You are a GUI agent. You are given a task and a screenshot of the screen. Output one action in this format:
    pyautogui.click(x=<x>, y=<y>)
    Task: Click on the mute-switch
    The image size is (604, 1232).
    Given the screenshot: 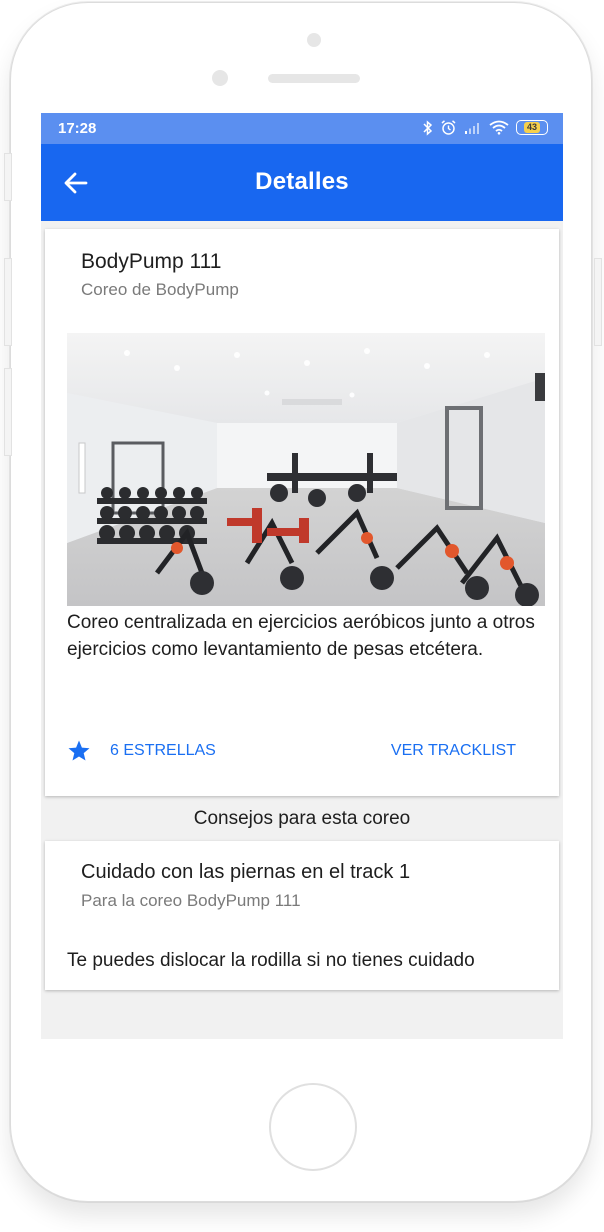 What is the action you would take?
    pyautogui.click(x=8, y=177)
    